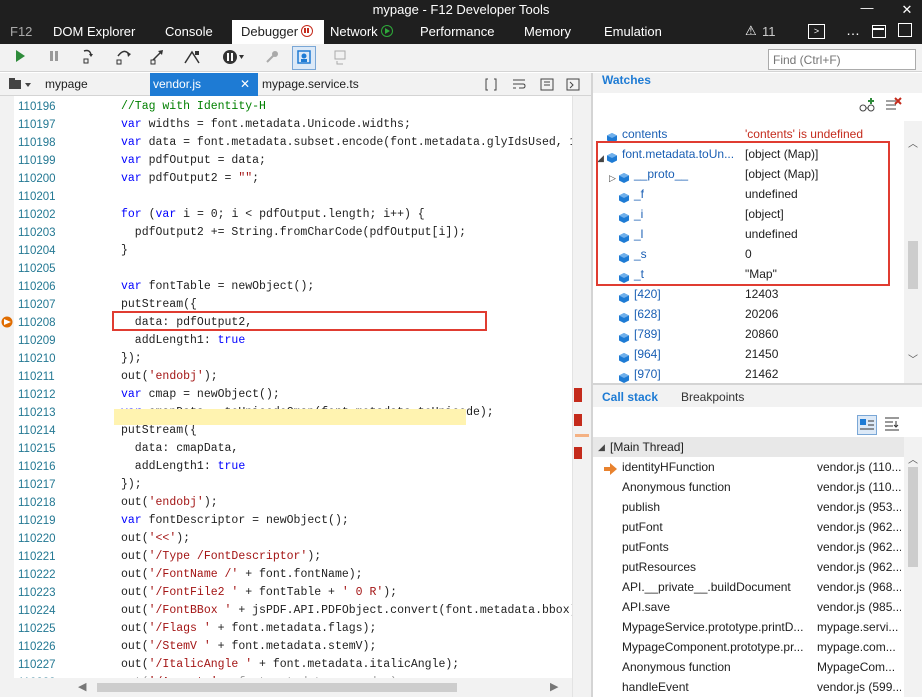 This screenshot has width=922, height=697. I want to click on code-horizontal-scrollbar: ◀ ▶, so click(286, 687).